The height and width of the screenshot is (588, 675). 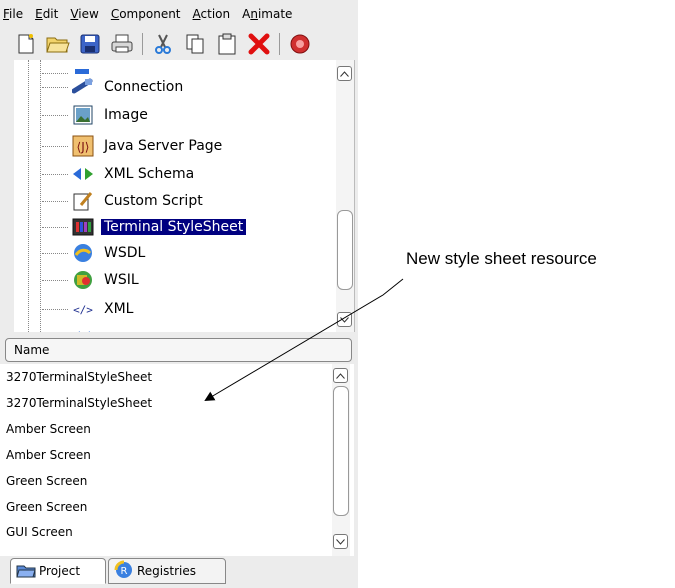 What do you see at coordinates (39, 532) in the screenshot?
I see `list-item: GUI Screen` at bounding box center [39, 532].